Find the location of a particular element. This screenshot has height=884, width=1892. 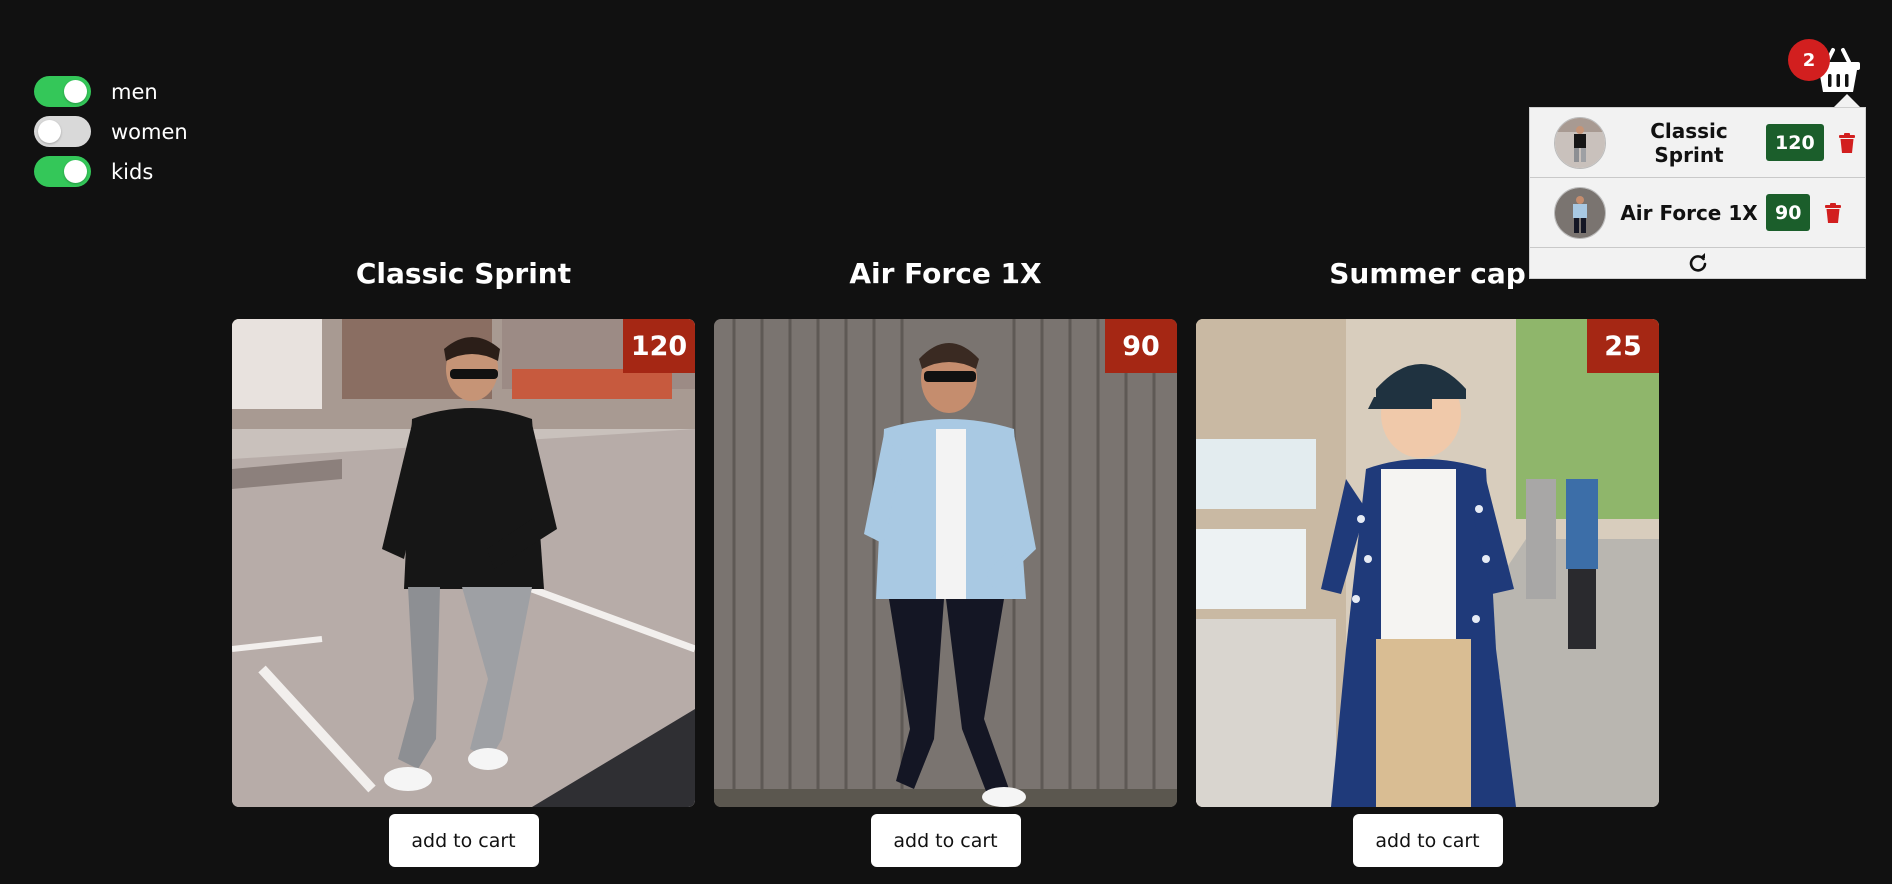

toggle-switch-men is located at coordinates (62, 91).